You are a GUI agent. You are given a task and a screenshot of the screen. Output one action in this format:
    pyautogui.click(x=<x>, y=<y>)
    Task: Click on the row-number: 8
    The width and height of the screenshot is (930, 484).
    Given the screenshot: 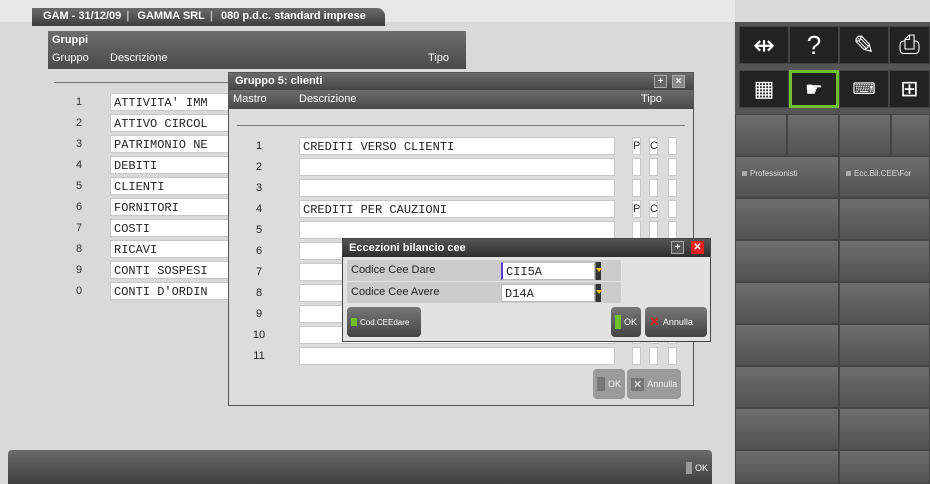 What is the action you would take?
    pyautogui.click(x=259, y=293)
    